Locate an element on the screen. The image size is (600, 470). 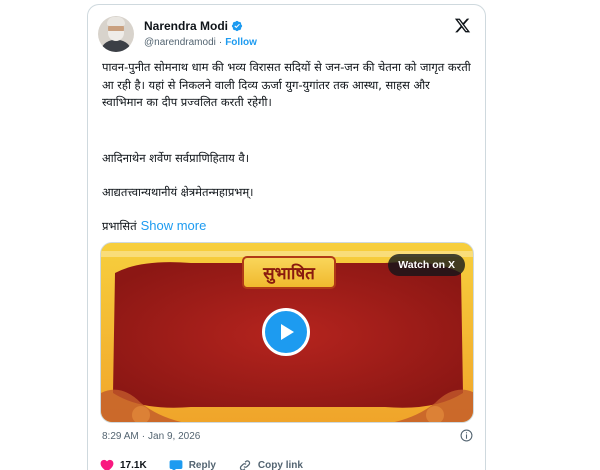
avatar is located at coordinates (116, 34).